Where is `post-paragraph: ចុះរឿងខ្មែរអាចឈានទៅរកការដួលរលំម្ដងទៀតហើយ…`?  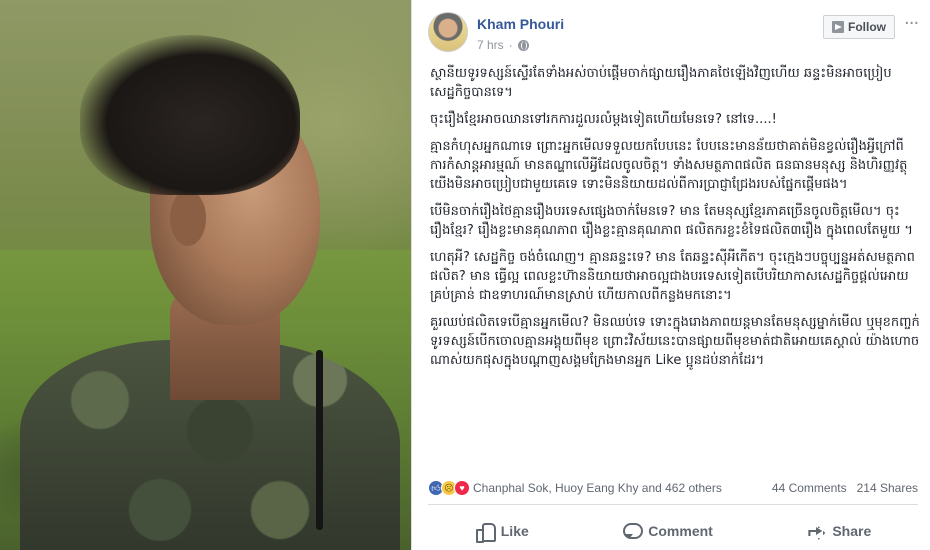 post-paragraph: ចុះរឿងខ្មែរអាចឈានទៅរកការដួលរលំម្ដងទៀតហើយ… is located at coordinates (603, 119).